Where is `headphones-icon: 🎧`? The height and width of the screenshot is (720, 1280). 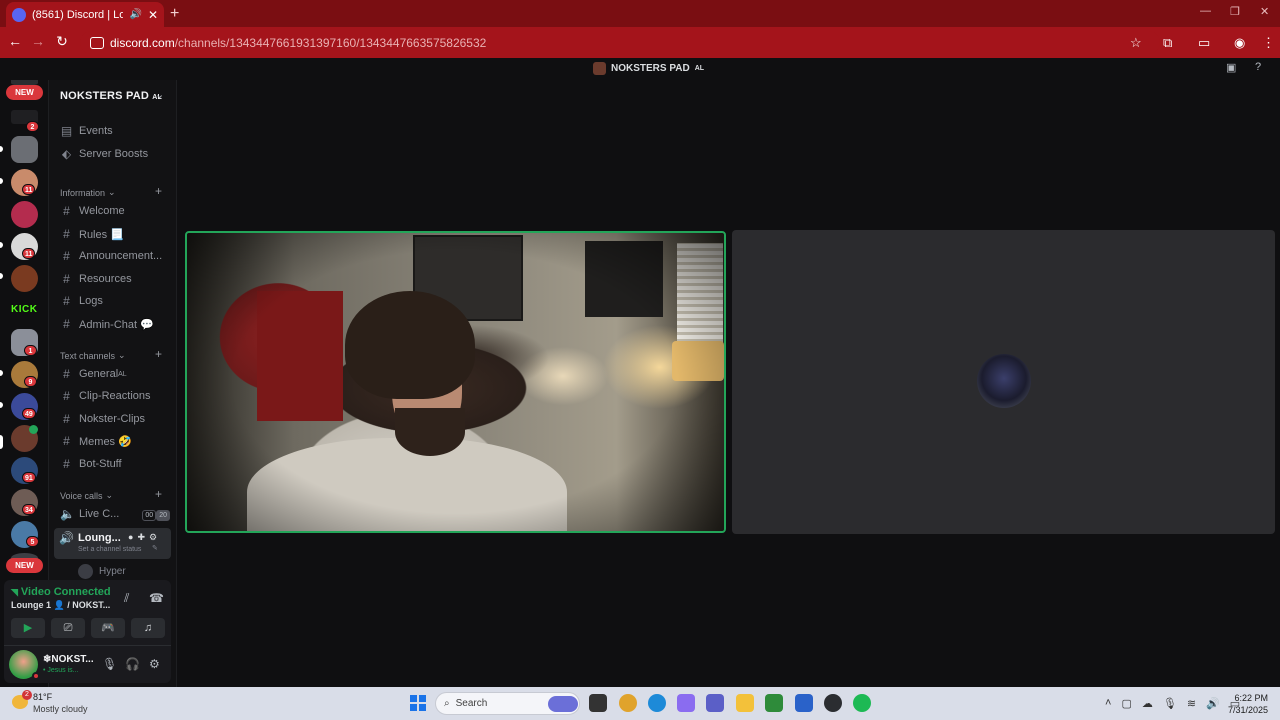
headphones-icon: 🎧 is located at coordinates (132, 664).